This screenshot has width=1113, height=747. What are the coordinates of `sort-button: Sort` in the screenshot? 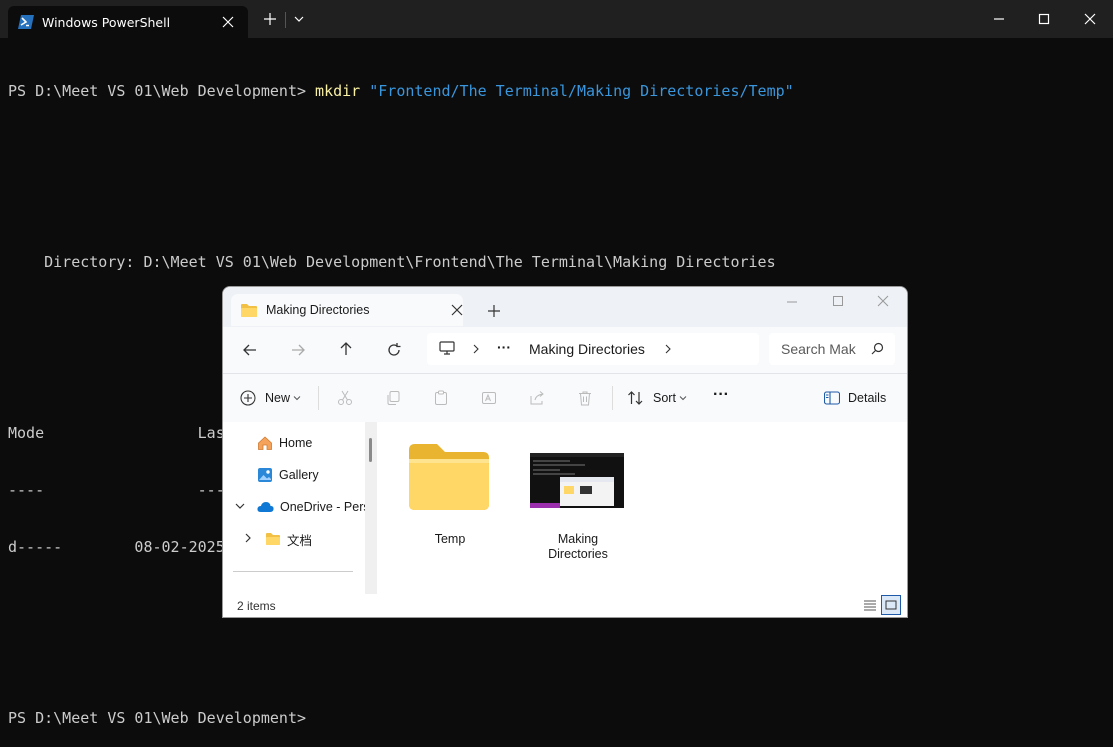 It's located at (664, 398).